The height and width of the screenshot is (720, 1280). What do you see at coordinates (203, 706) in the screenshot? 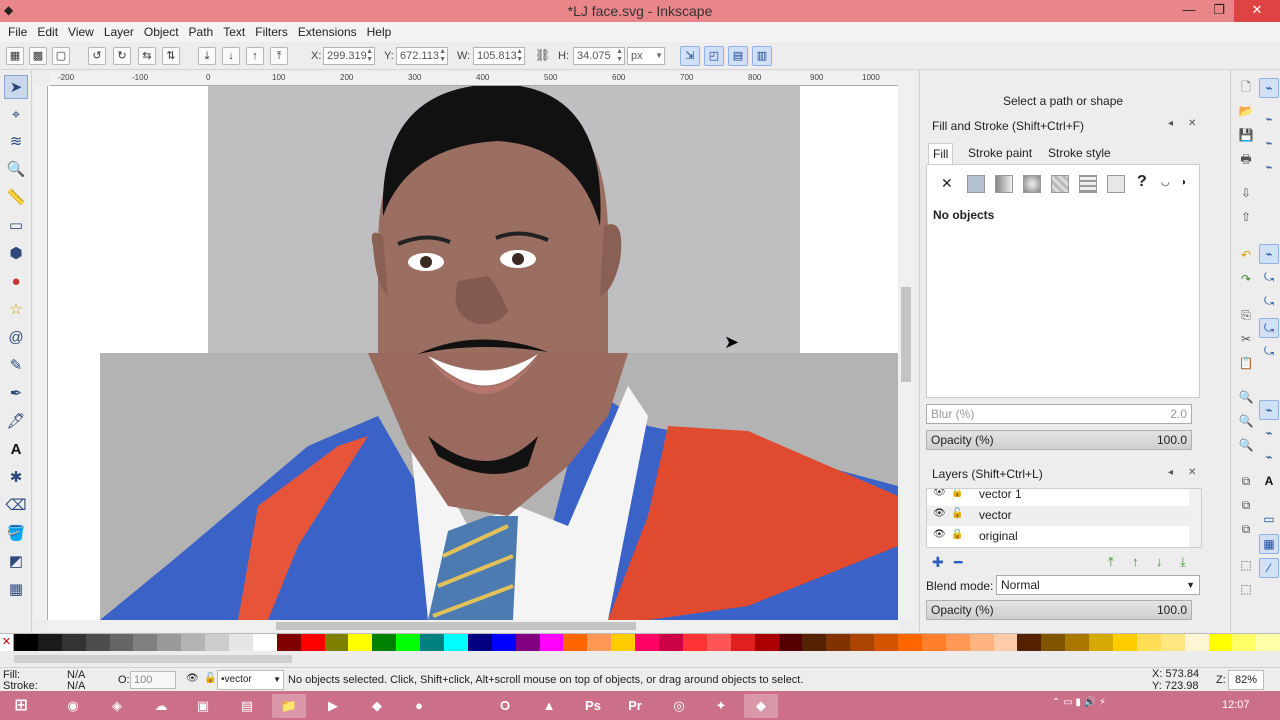
I see `taskbar-app-icon: ▣` at bounding box center [203, 706].